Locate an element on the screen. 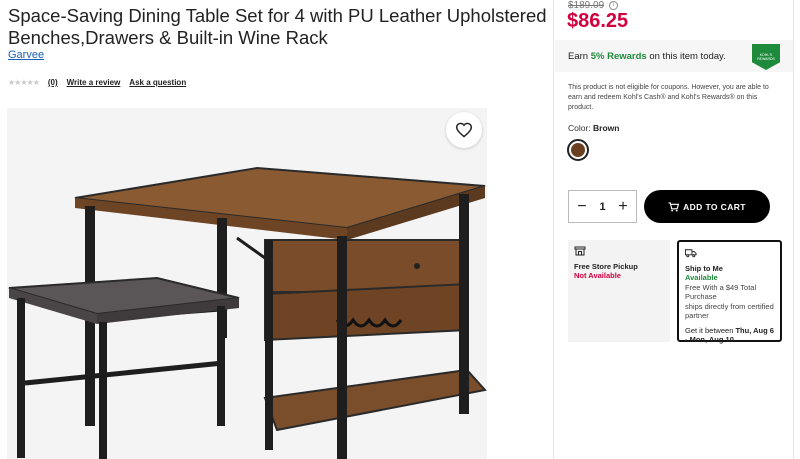 This screenshot has height=459, width=800. ship-title: Ship to Me is located at coordinates (704, 268).